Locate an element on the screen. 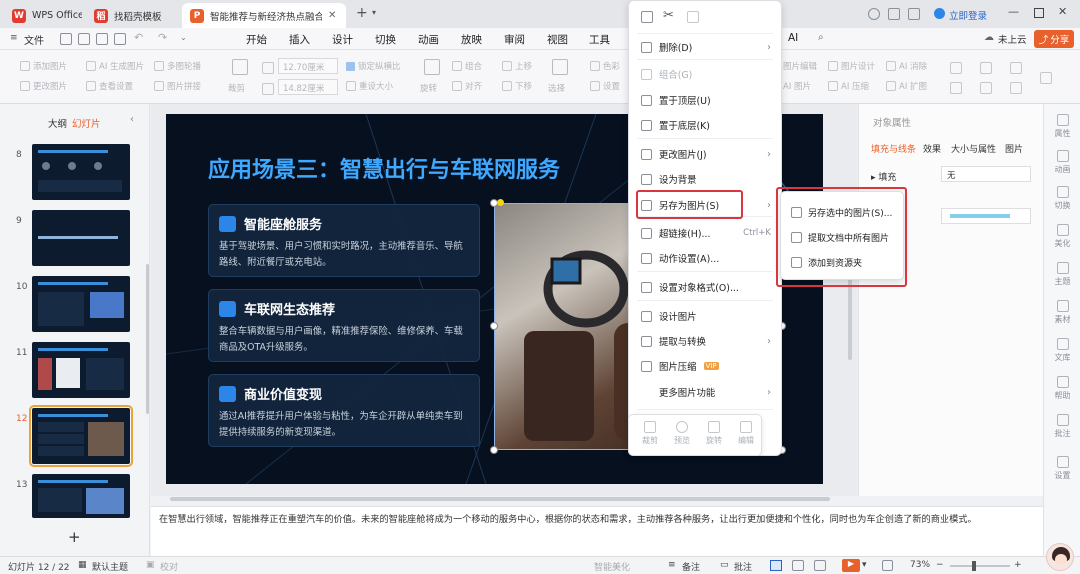 The image size is (1080, 574). sorter-view-icon is located at coordinates (798, 565).